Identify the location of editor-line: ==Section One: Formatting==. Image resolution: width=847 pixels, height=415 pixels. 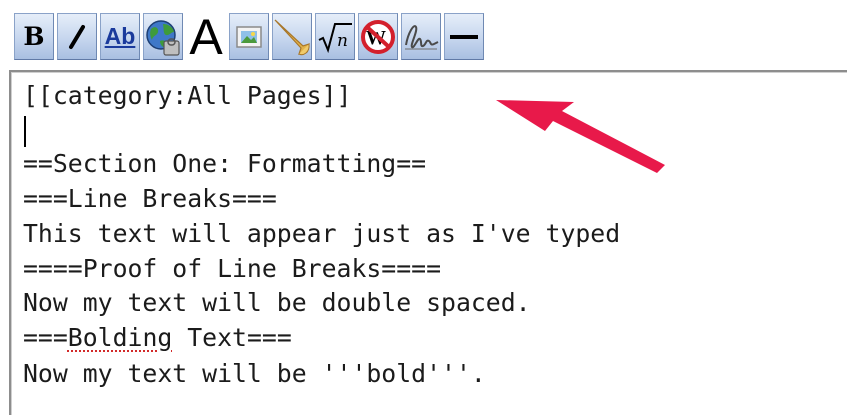
(225, 163).